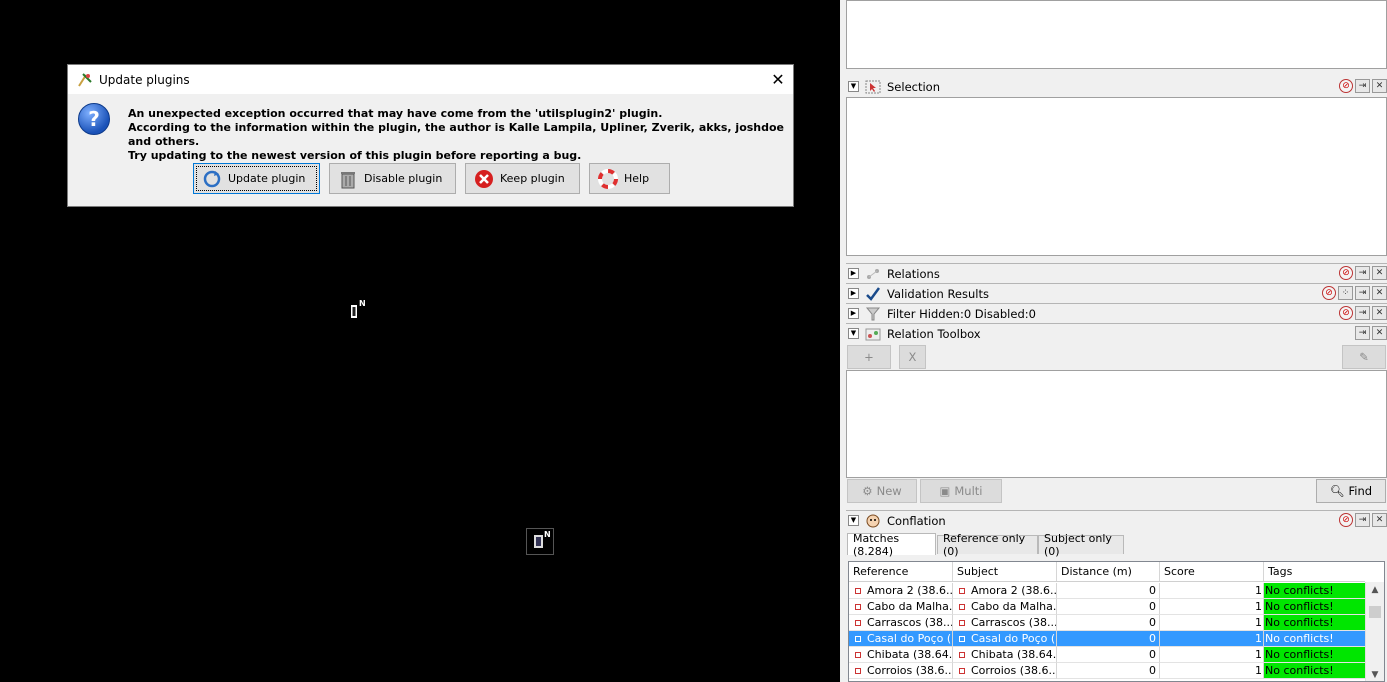 Image resolution: width=1387 pixels, height=682 pixels. I want to click on help-button: Help, so click(629, 178).